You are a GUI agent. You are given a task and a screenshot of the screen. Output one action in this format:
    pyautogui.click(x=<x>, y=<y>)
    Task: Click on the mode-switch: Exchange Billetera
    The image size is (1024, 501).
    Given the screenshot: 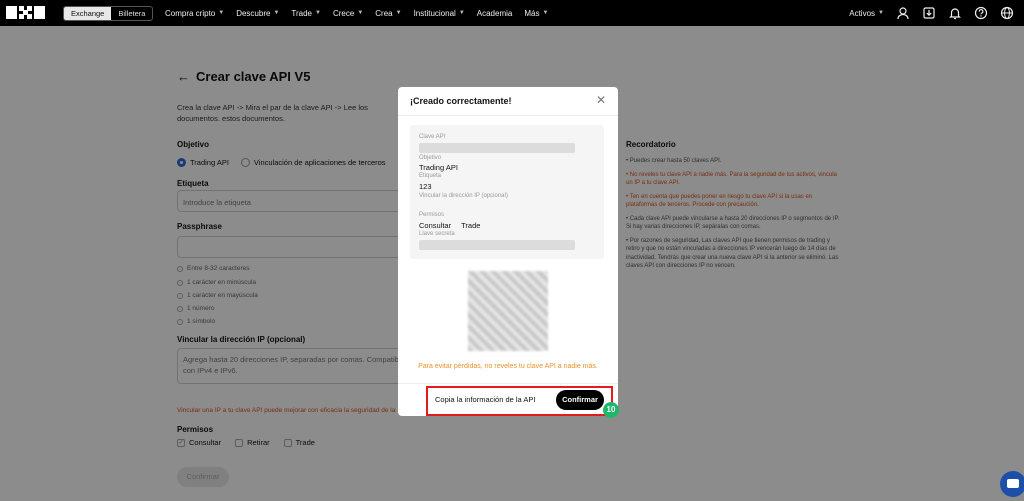 What is the action you would take?
    pyautogui.click(x=108, y=13)
    